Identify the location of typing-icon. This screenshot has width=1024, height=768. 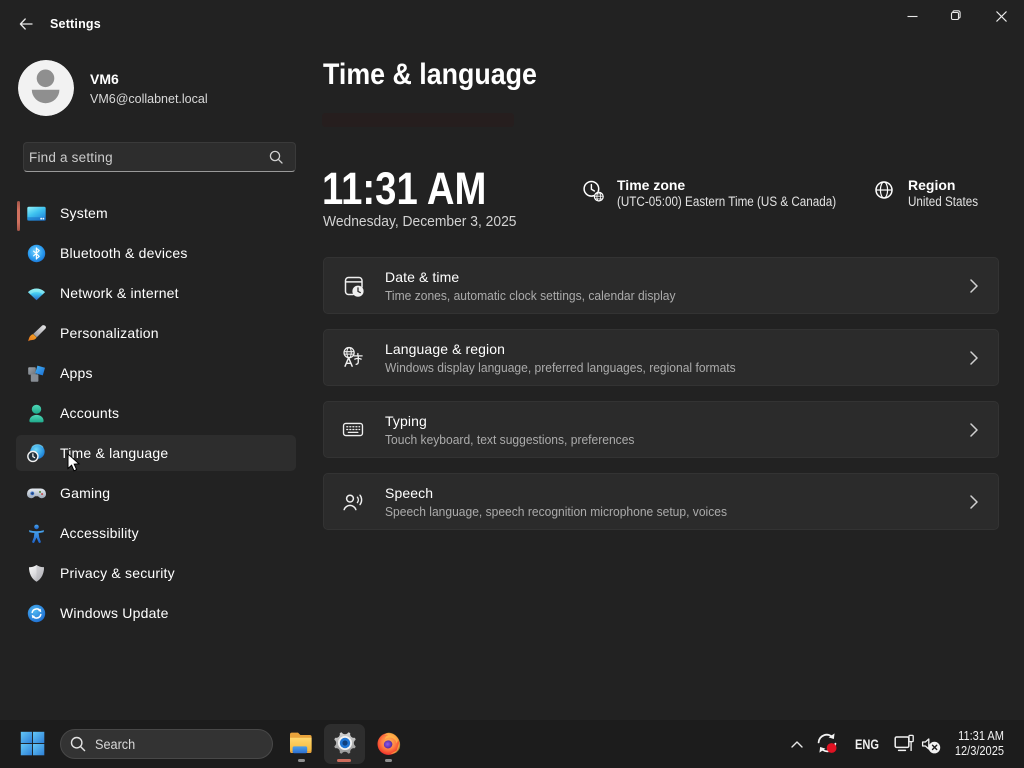
(353, 430).